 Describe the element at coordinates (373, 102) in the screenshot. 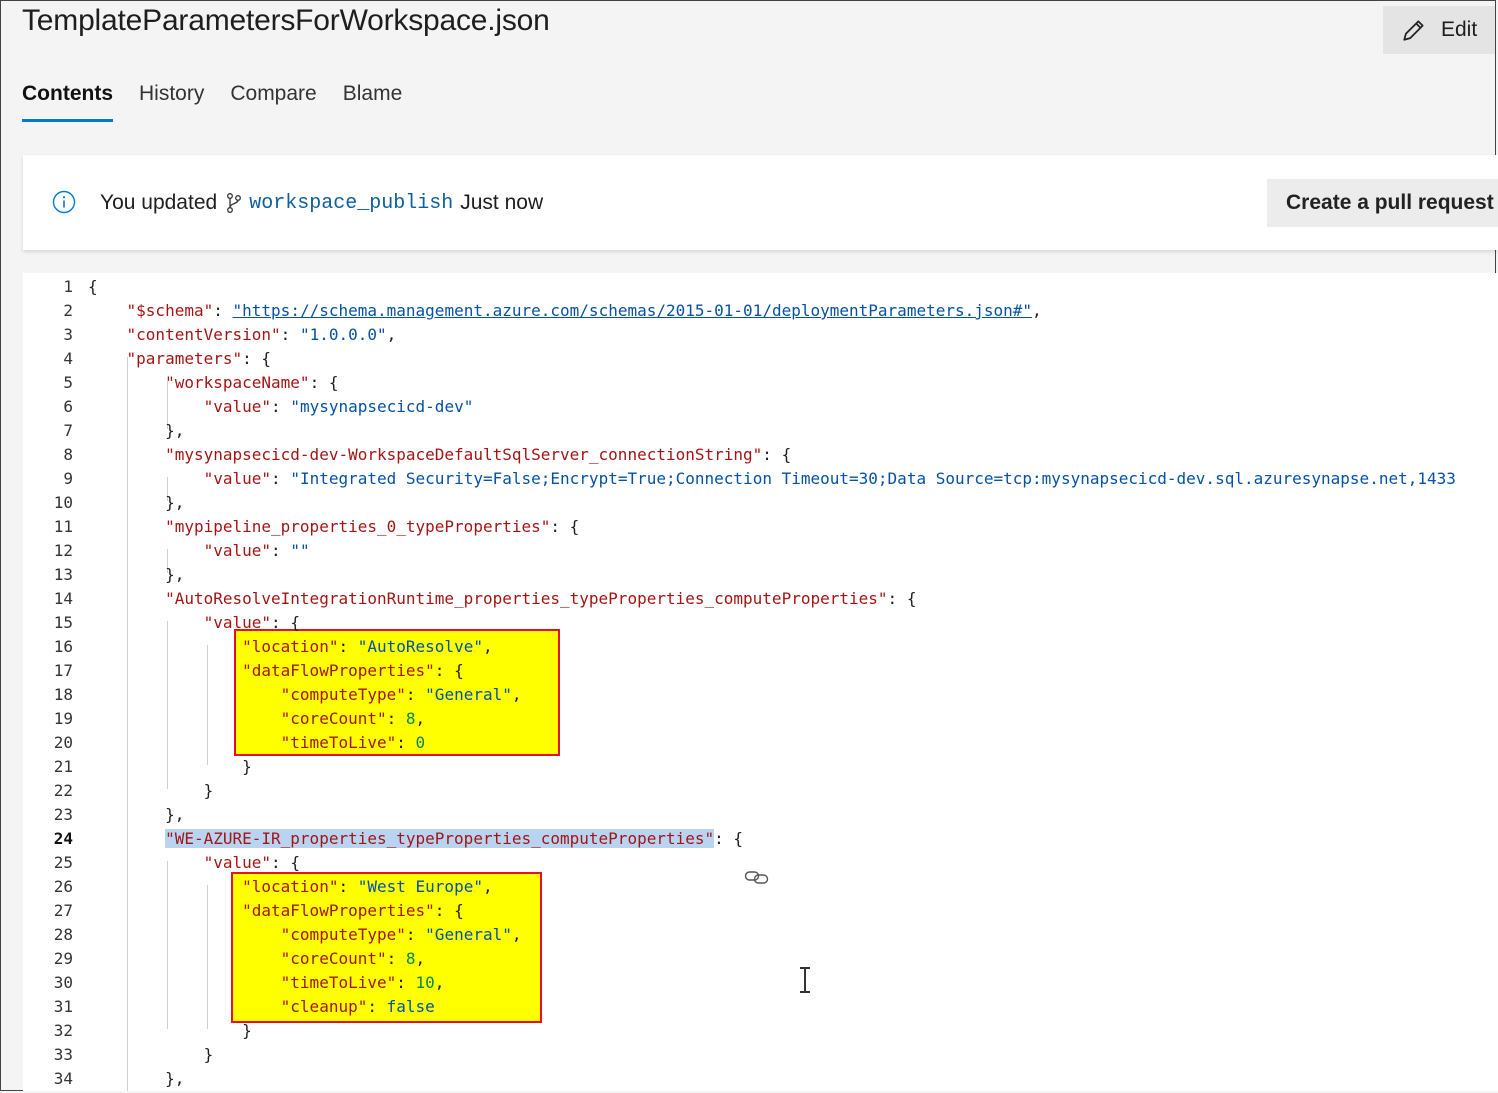

I see `tab-blame: Blame` at that location.